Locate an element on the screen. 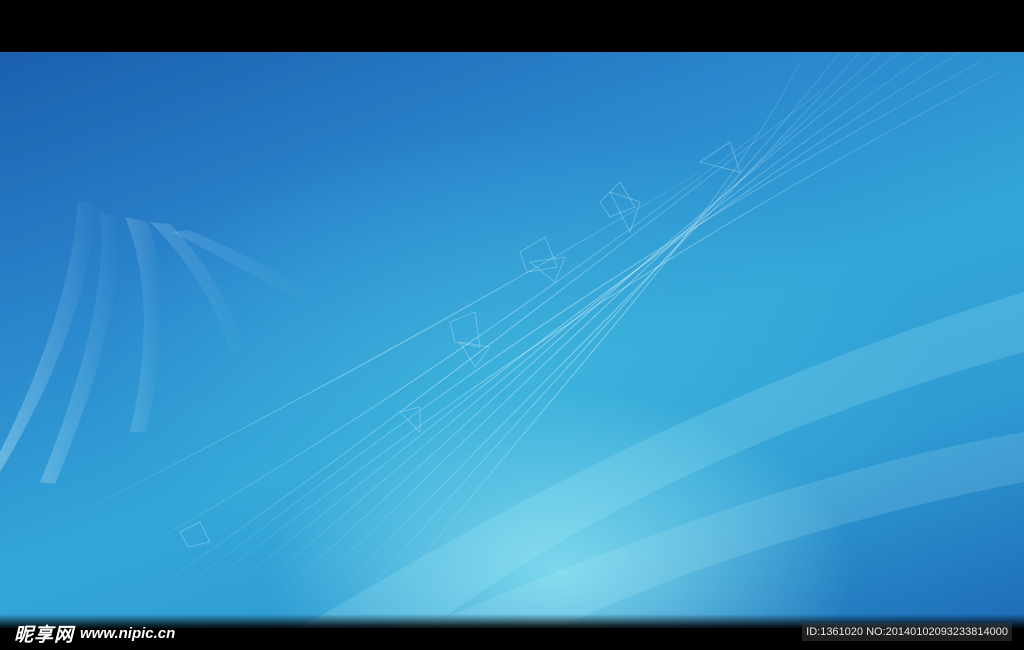 The height and width of the screenshot is (650, 1024). nipic-logo: 昵享网 www.nipic.cn is located at coordinates (95, 633).